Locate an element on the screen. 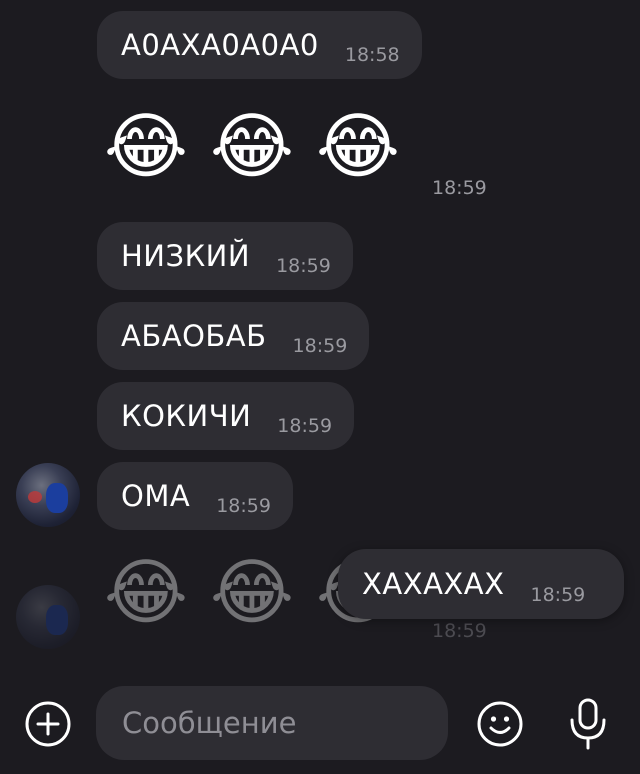 The height and width of the screenshot is (774, 640). message-preview-bubble: ХАХАХАХ 18:59 is located at coordinates (481, 584).